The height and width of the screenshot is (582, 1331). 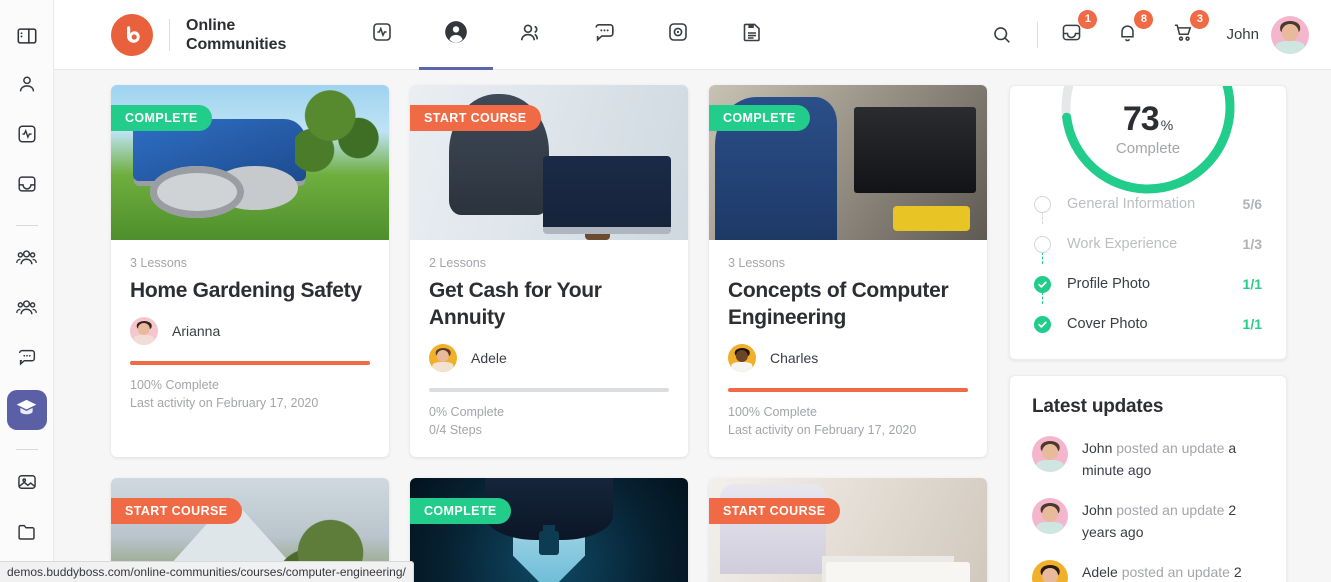 What do you see at coordinates (1242, 34) in the screenshot?
I see `user-name: John` at bounding box center [1242, 34].